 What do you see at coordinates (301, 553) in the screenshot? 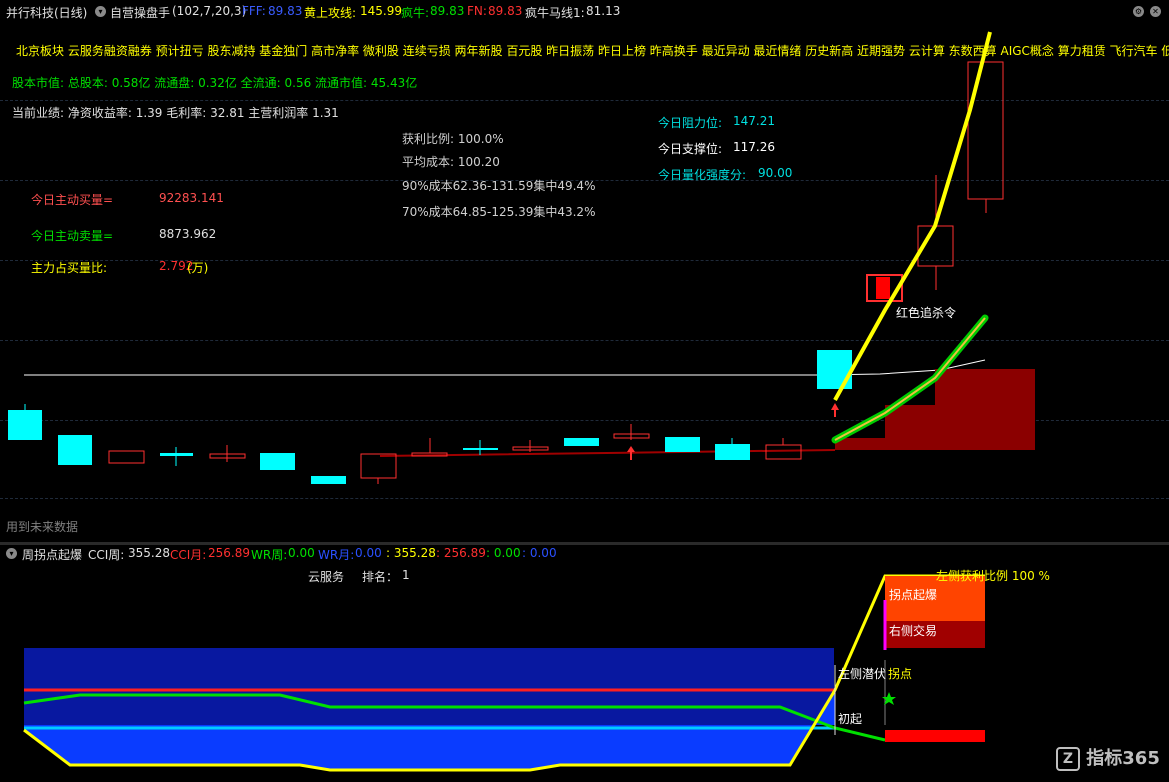
I see `wr-week-value: 0.00` at bounding box center [301, 553].